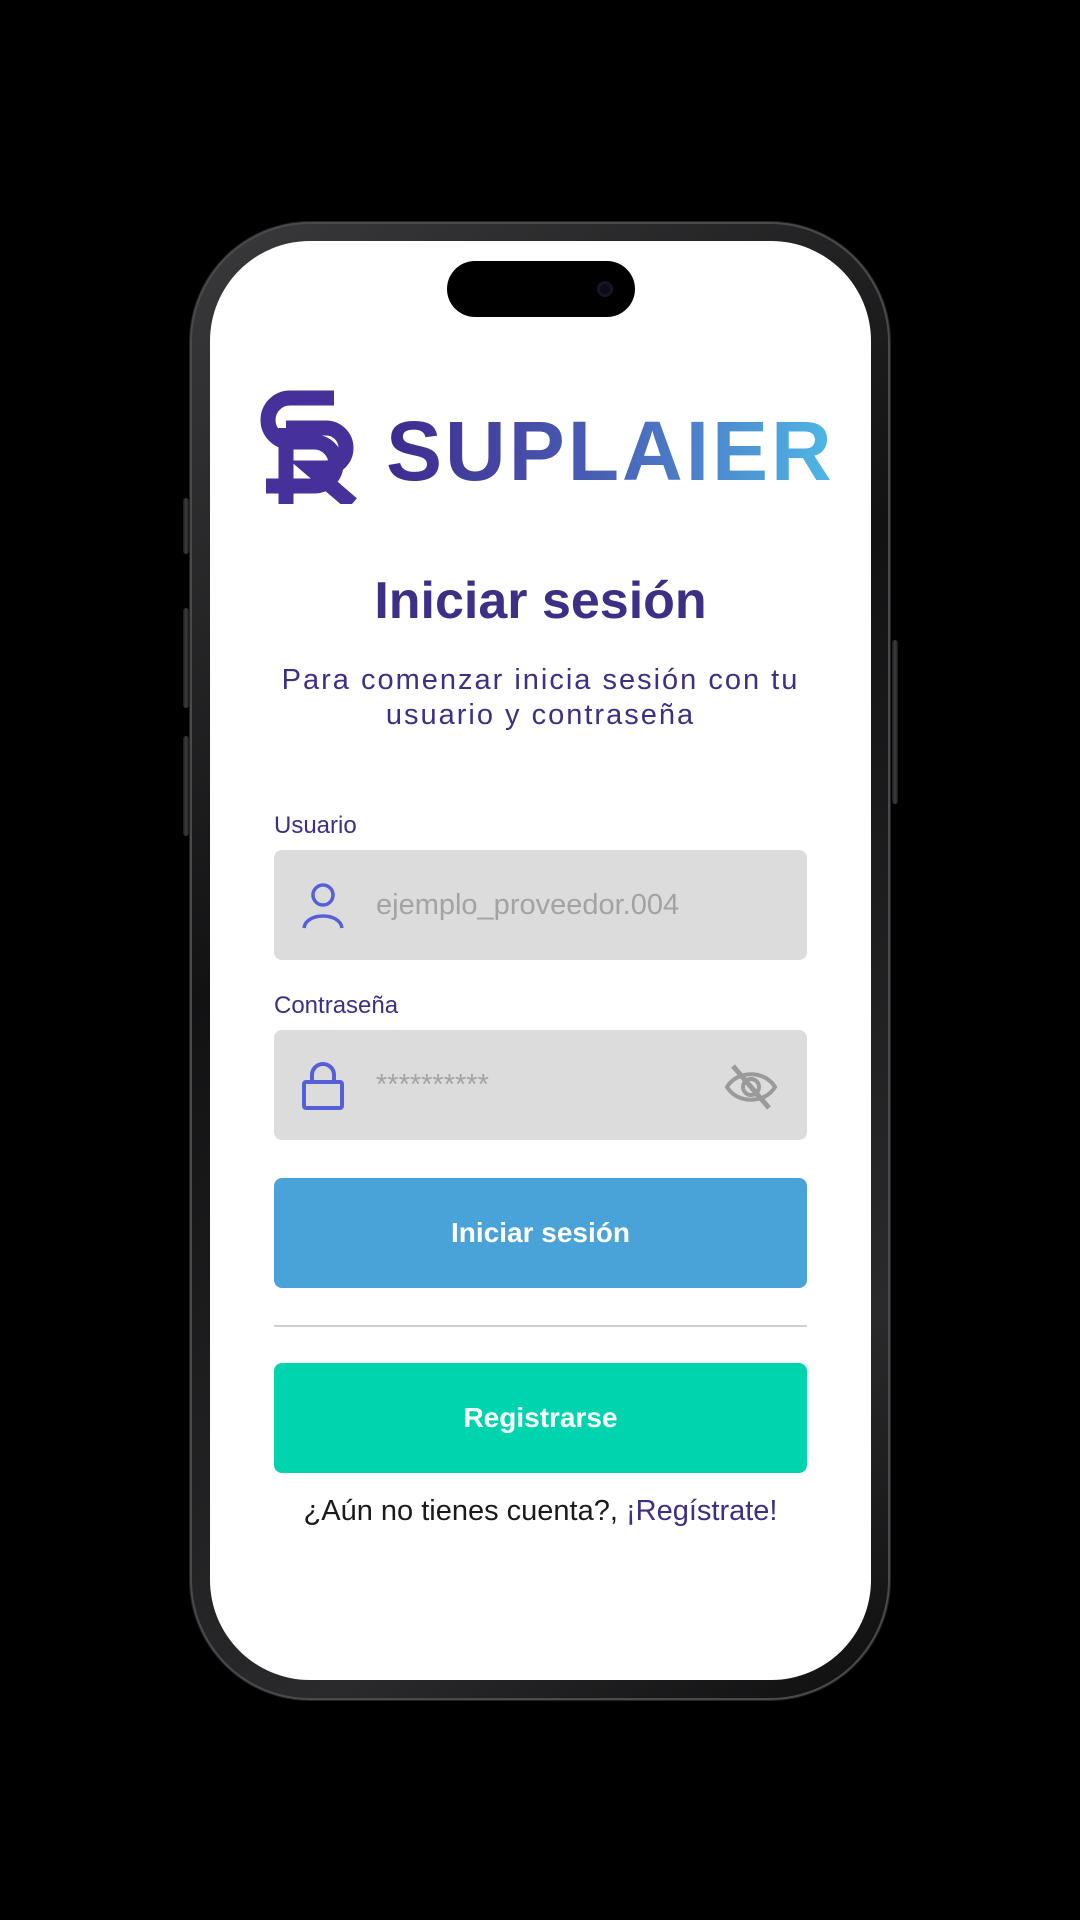 This screenshot has width=1080, height=1920. What do you see at coordinates (895, 722) in the screenshot?
I see `phone-power-button` at bounding box center [895, 722].